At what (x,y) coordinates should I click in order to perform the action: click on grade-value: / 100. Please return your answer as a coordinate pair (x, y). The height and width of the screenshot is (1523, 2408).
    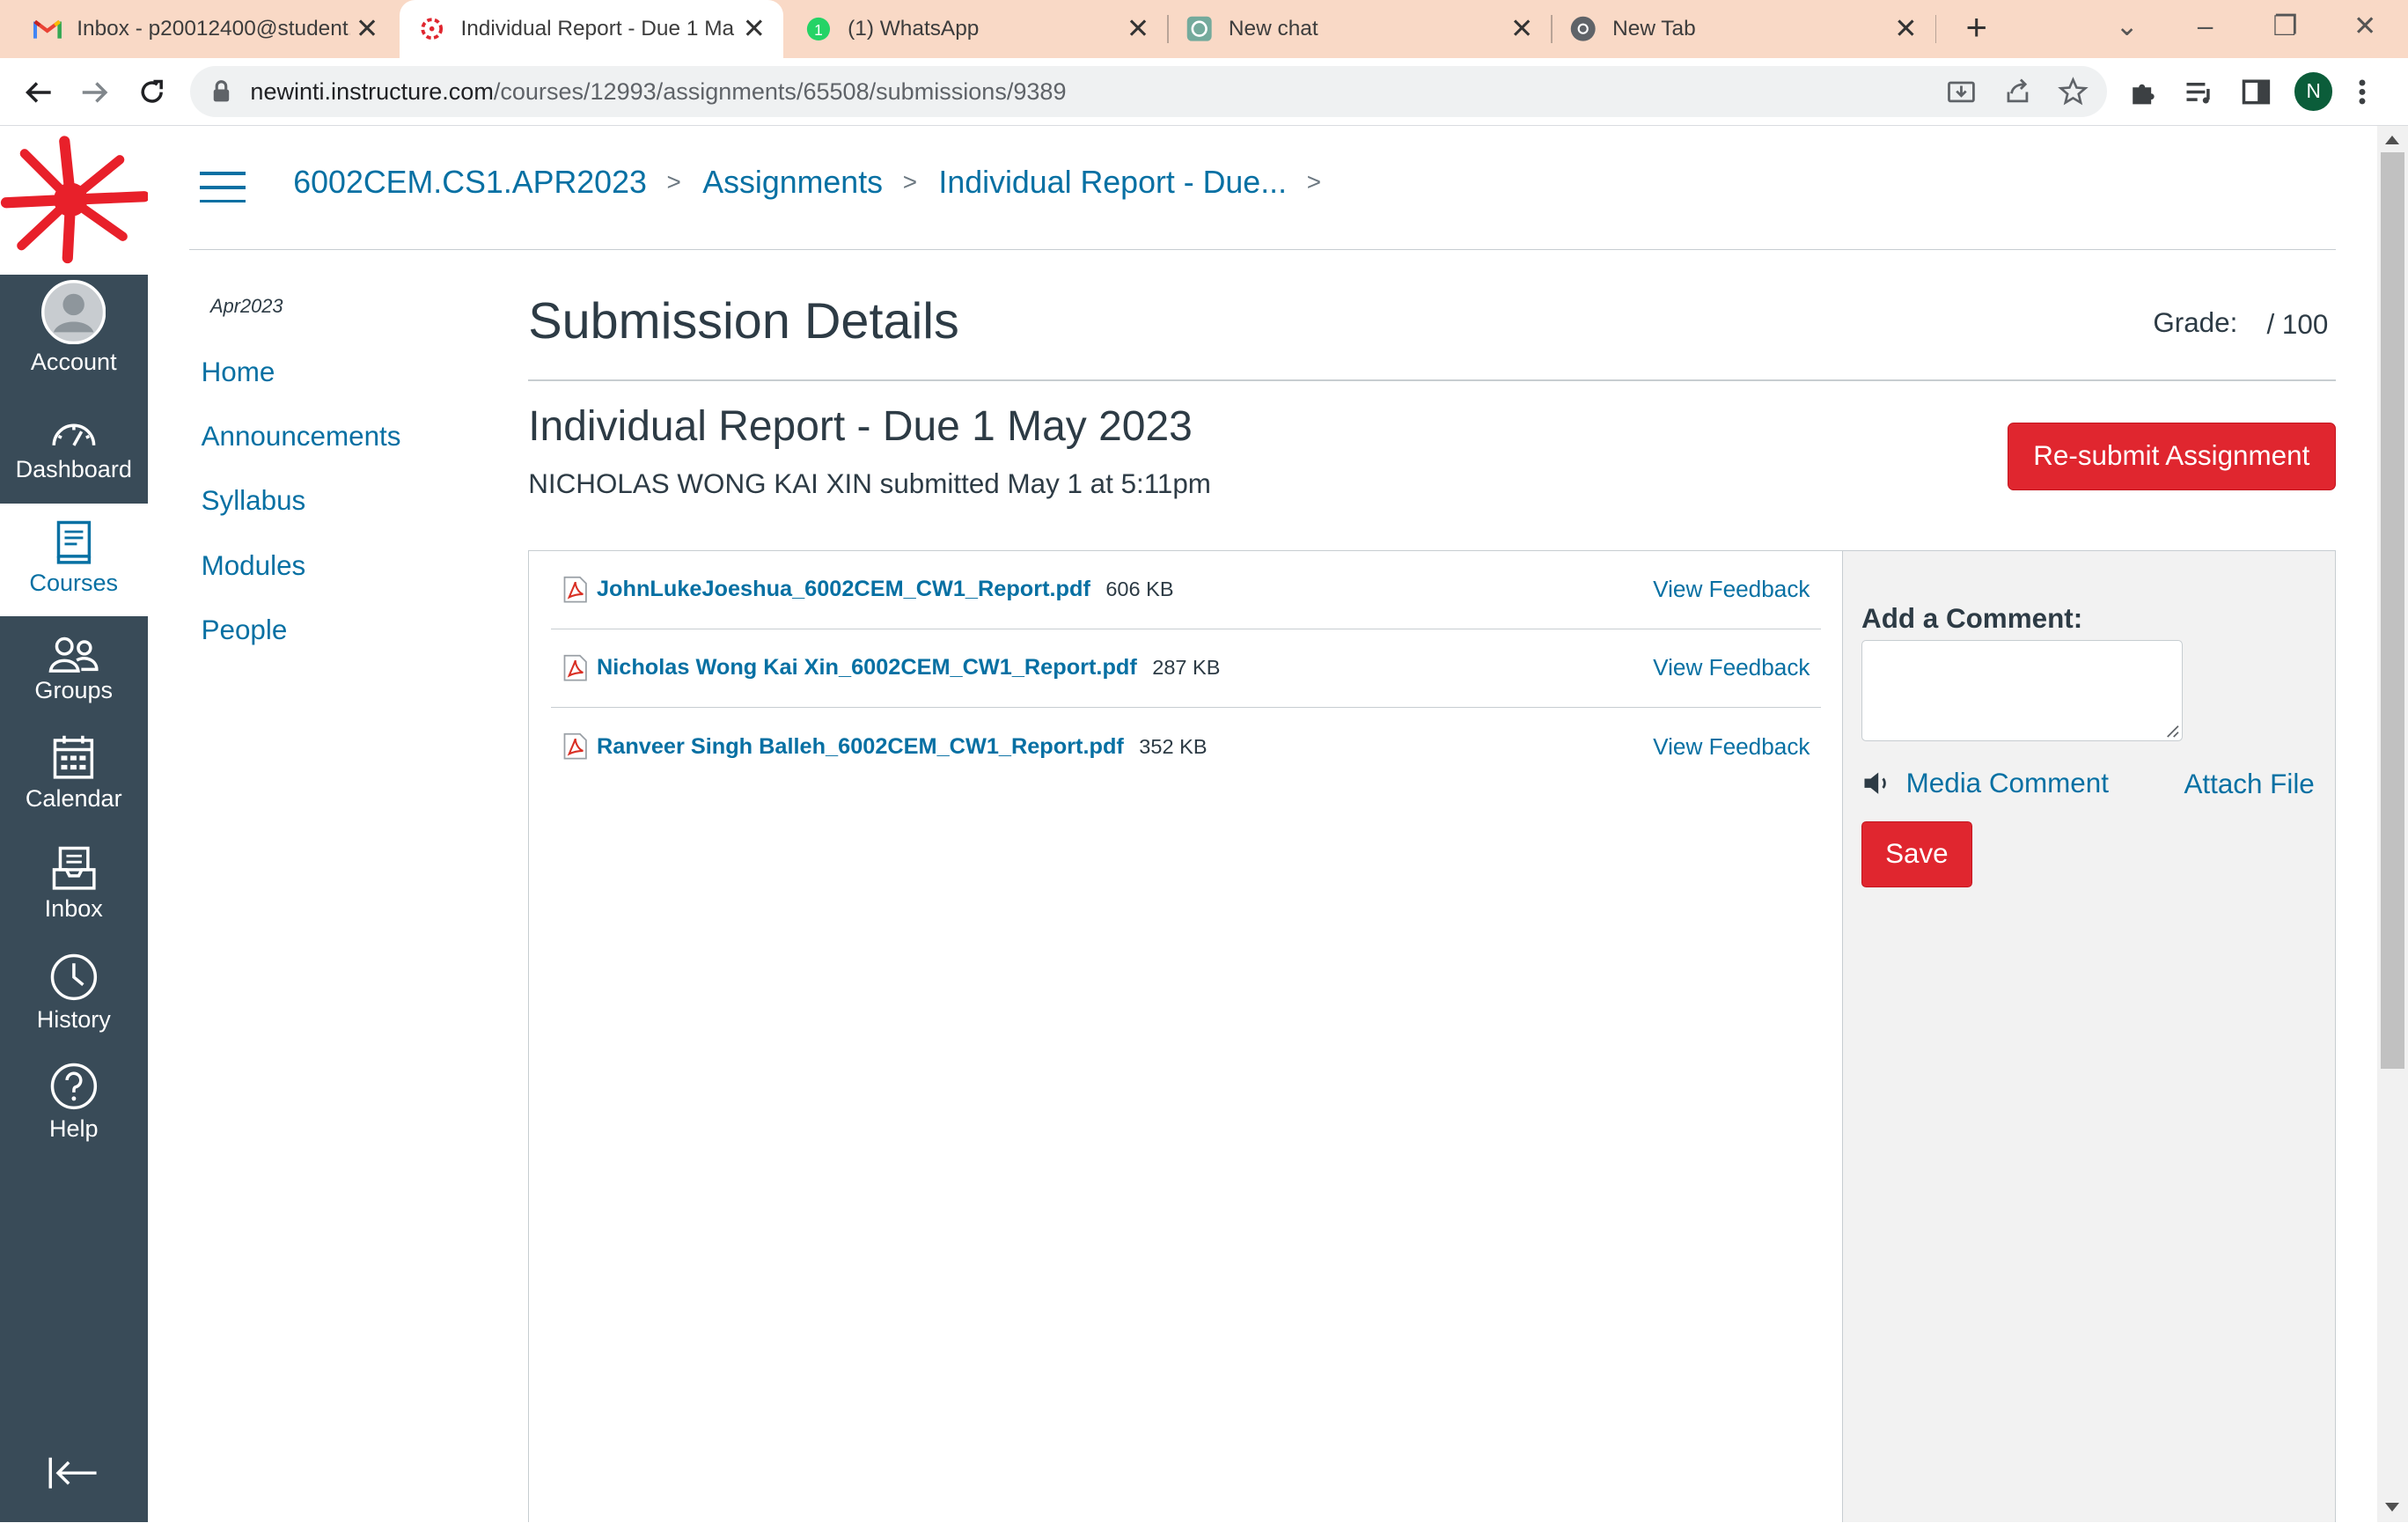
    Looking at the image, I should click on (2297, 324).